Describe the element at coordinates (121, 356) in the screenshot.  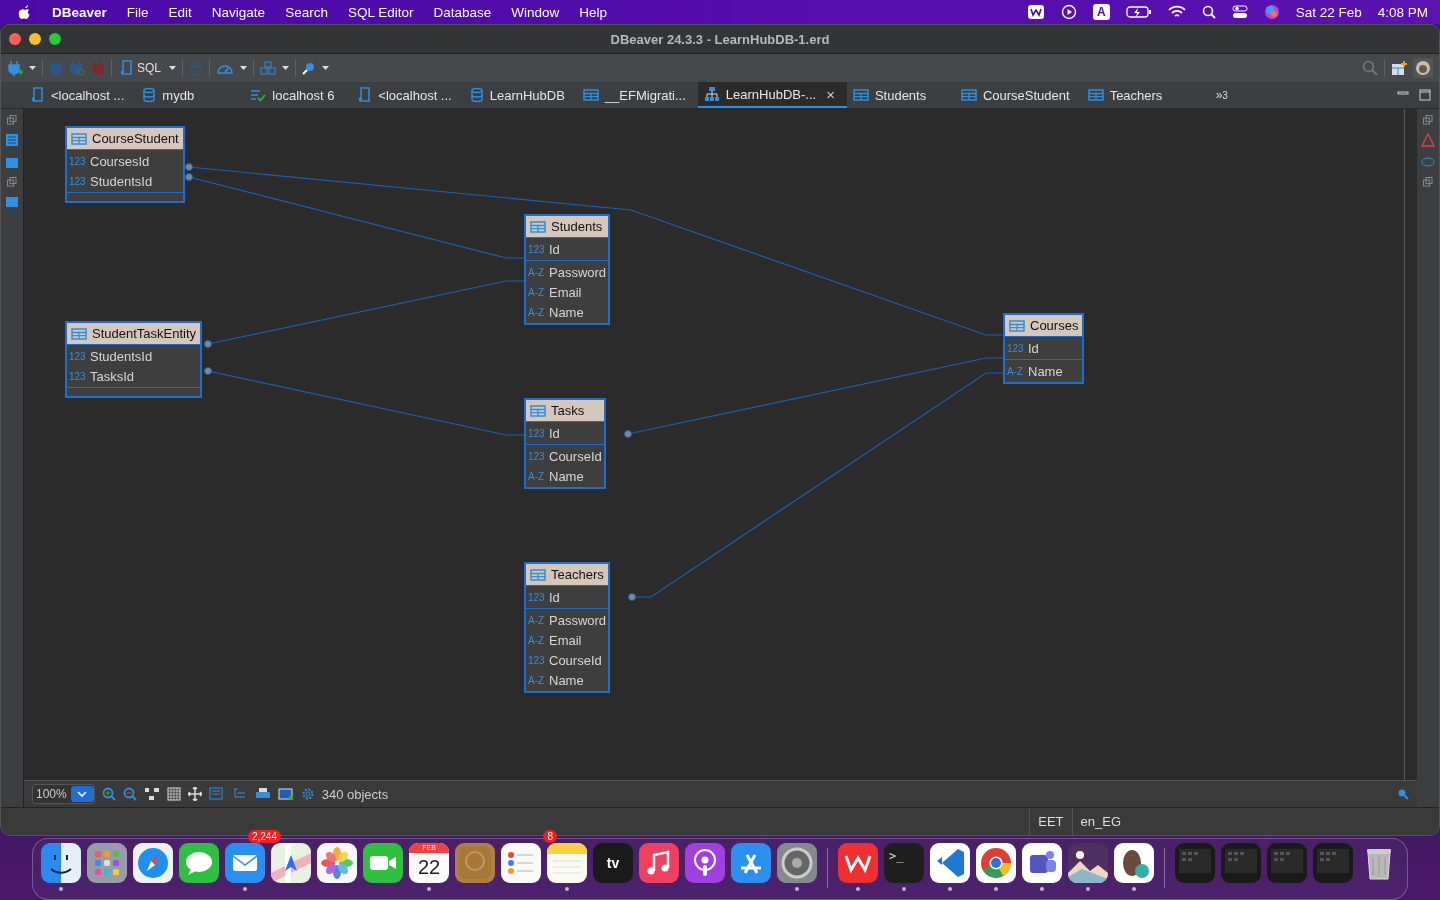
I see `column-name: StudentsId` at that location.